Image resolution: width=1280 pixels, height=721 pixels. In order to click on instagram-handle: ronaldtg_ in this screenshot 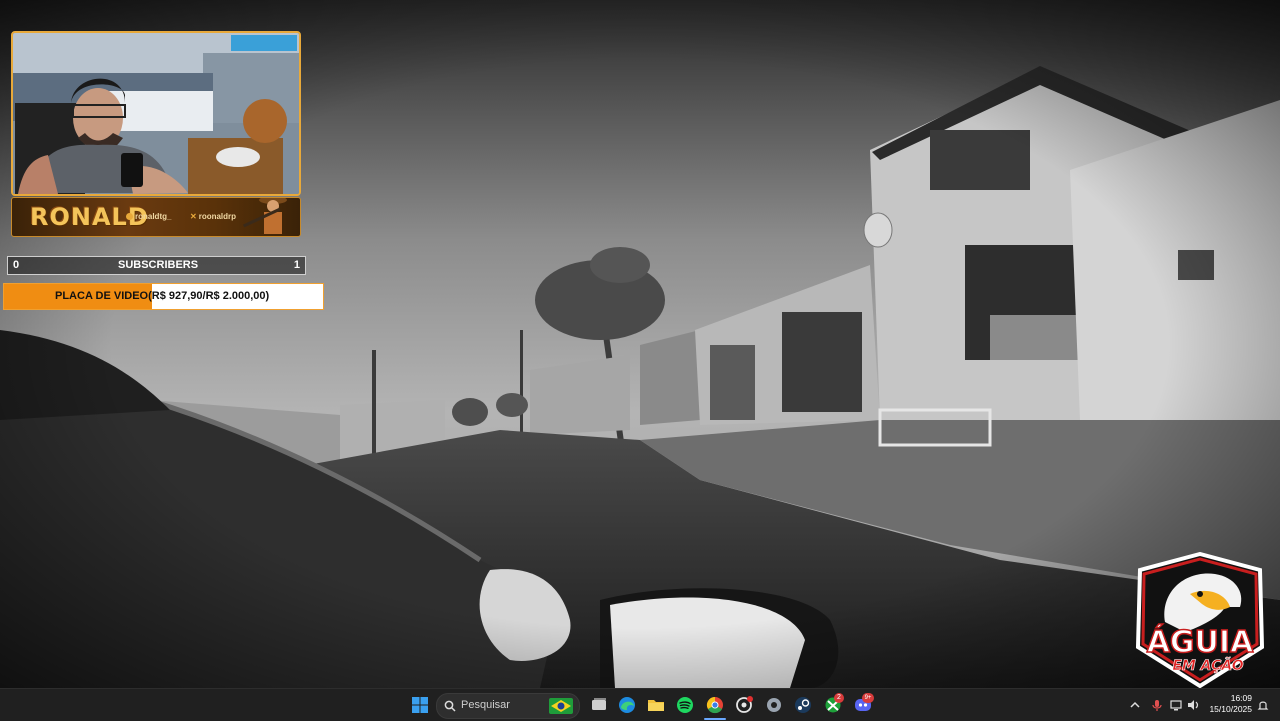, I will do `click(148, 216)`.